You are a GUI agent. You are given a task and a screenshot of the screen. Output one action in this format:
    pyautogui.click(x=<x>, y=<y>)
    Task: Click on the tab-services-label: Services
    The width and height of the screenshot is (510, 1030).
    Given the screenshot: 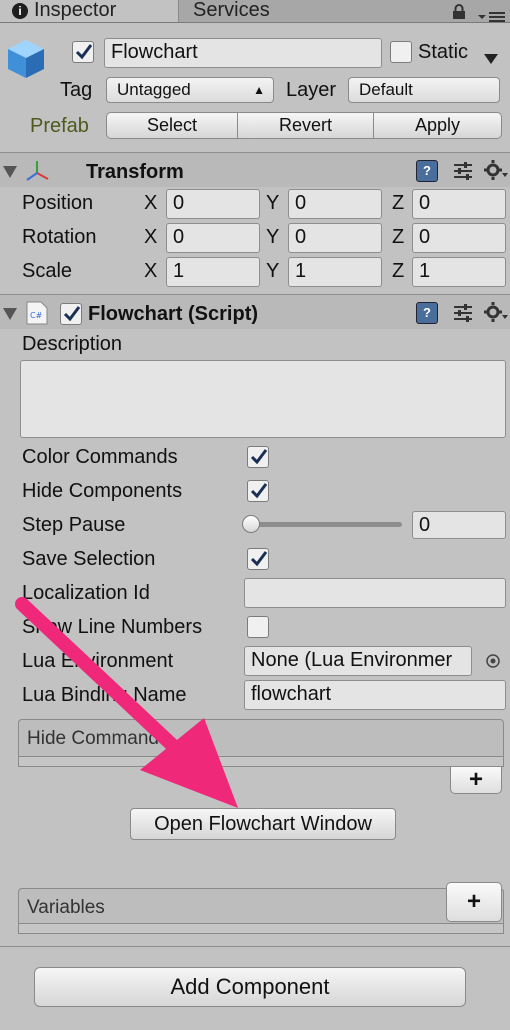 What is the action you would take?
    pyautogui.click(x=231, y=10)
    